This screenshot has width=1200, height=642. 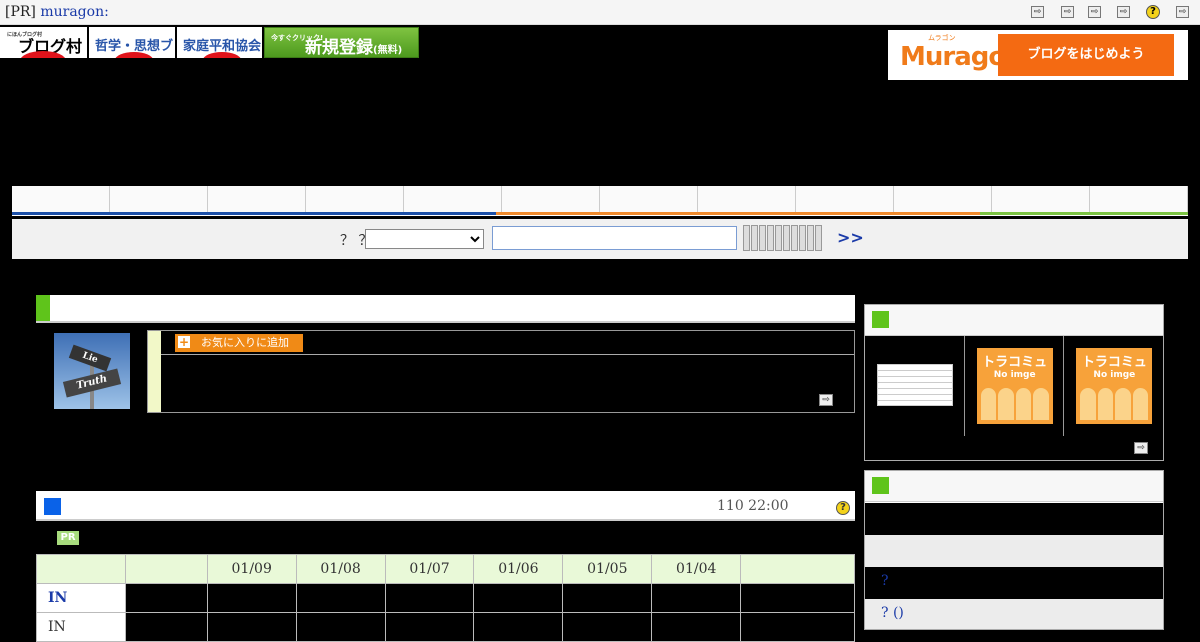 I want to click on tracomi-header, so click(x=1014, y=320).